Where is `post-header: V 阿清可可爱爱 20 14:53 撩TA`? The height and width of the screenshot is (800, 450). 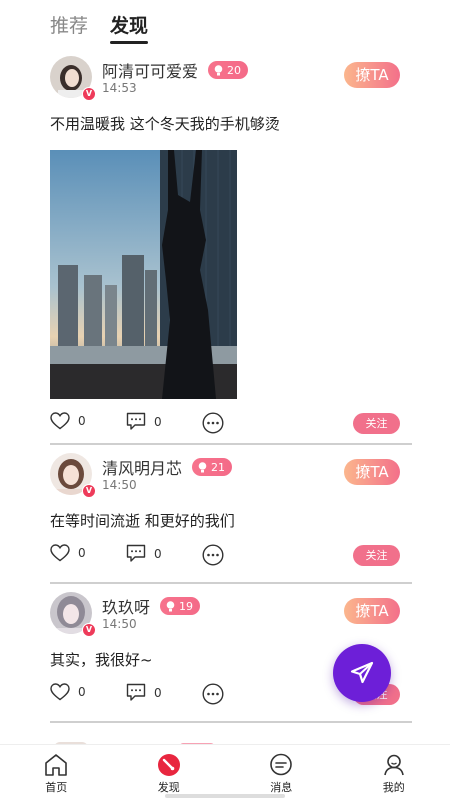 post-header: V 阿清可可爱爱 20 14:53 撩TA is located at coordinates (231, 77).